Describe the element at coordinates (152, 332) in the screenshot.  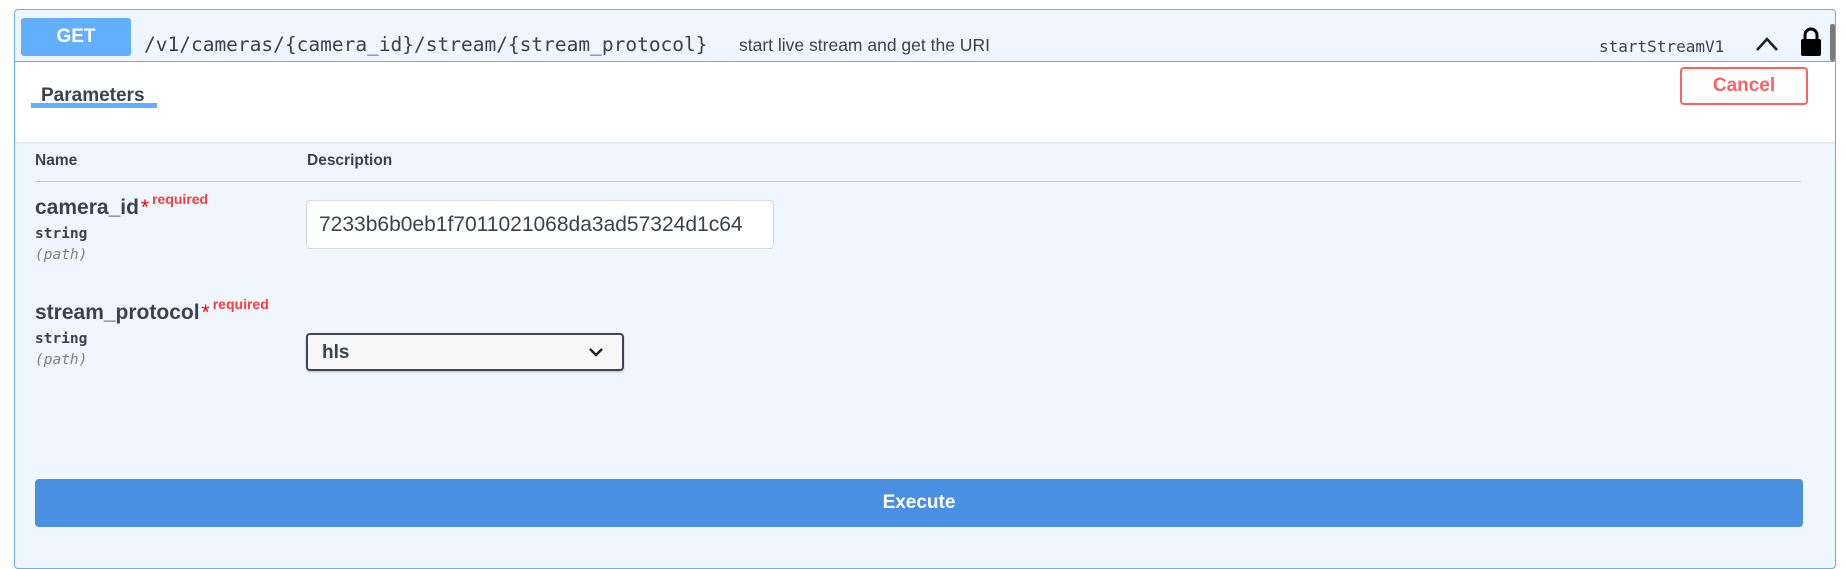
I see `parameter-row-stream-protocol: stream_protocol* required string (path)` at that location.